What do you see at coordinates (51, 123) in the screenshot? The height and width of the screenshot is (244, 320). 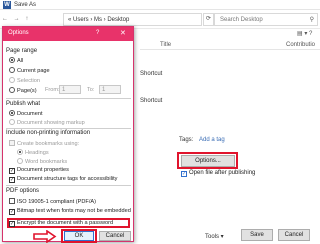 I see `radio-markup-label: Document showing markup` at bounding box center [51, 123].